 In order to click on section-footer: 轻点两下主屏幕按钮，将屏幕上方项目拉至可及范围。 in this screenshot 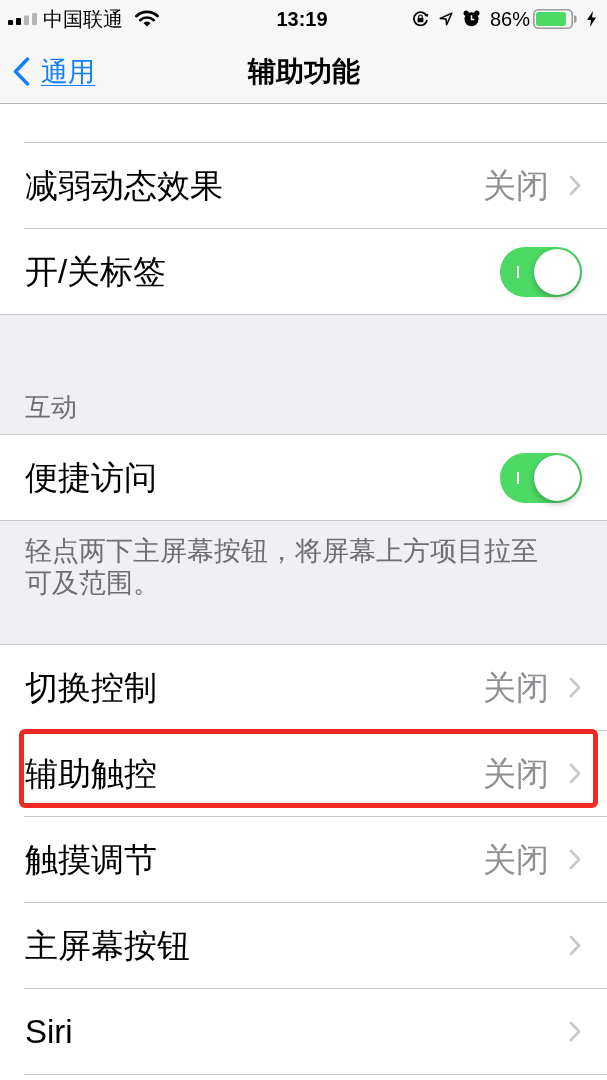, I will do `click(291, 567)`.